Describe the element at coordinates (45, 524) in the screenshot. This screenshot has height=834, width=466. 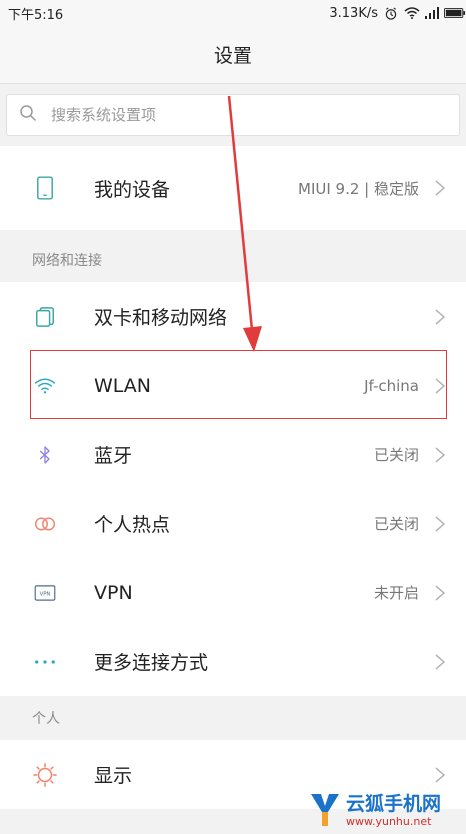
I see `hotspot-icon` at that location.